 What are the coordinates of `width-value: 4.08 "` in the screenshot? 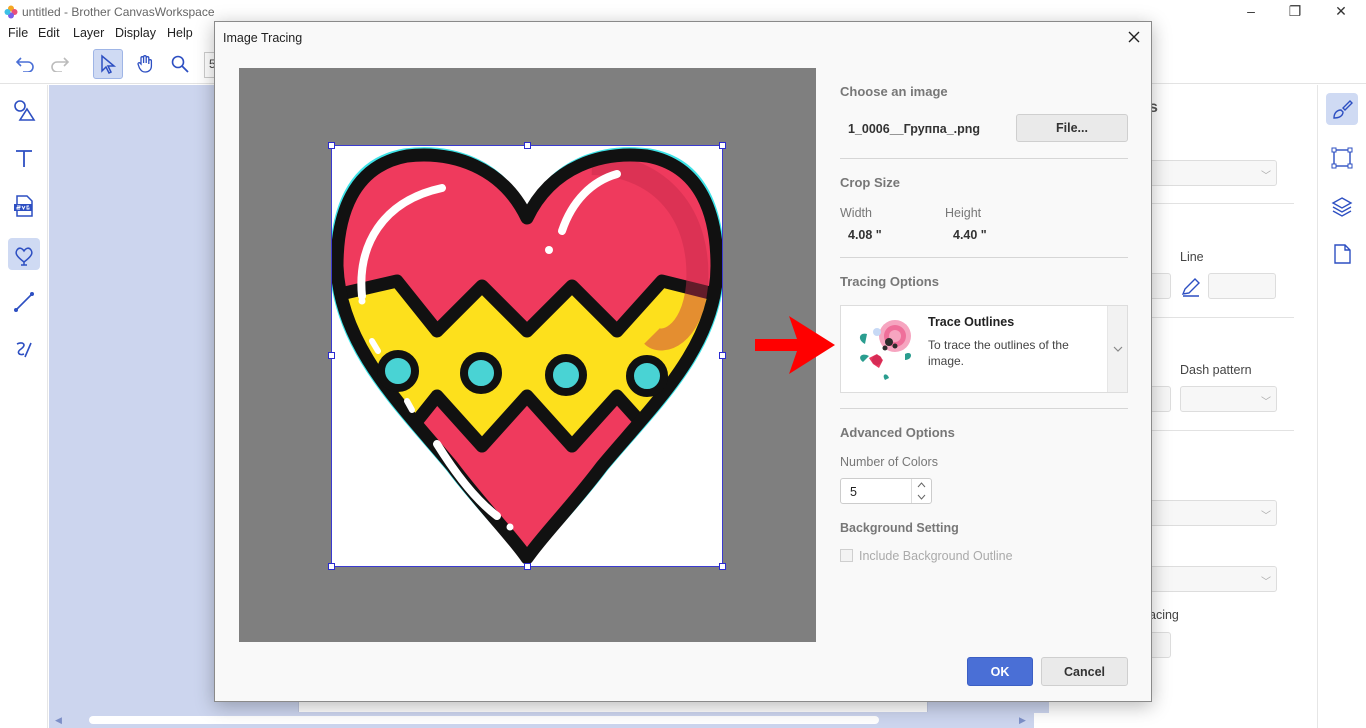 It's located at (865, 235).